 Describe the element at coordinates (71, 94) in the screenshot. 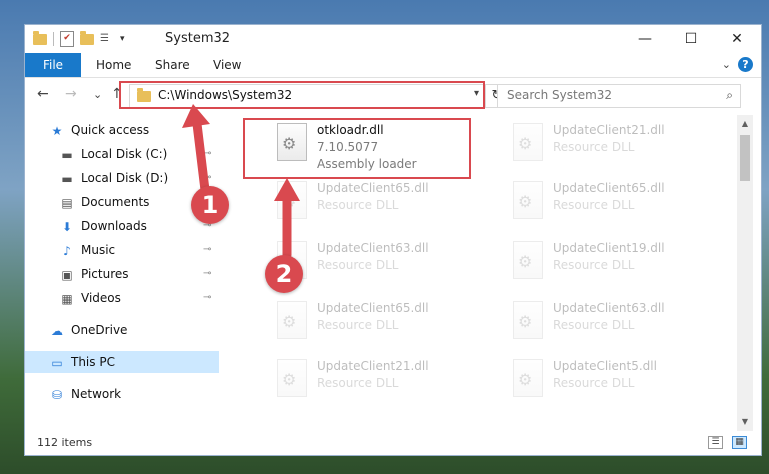

I see `forward-button: →` at that location.